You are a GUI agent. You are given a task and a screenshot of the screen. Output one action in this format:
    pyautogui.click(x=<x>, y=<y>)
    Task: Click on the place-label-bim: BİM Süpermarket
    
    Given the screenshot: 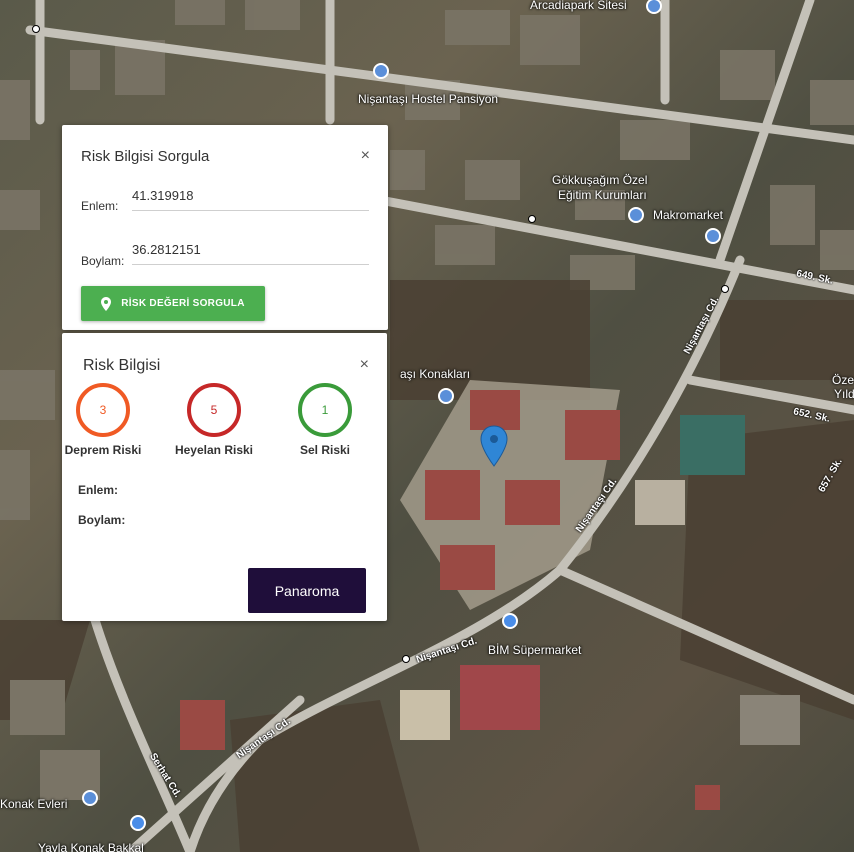 What is the action you would take?
    pyautogui.click(x=535, y=650)
    